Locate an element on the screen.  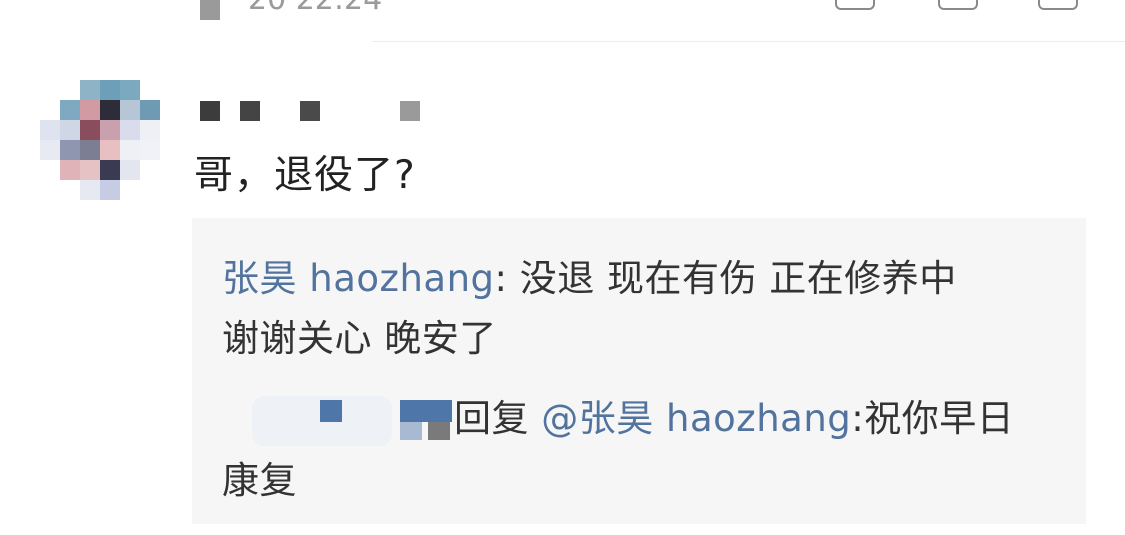
top-timestamp: 20 22:24 is located at coordinates (315, 8).